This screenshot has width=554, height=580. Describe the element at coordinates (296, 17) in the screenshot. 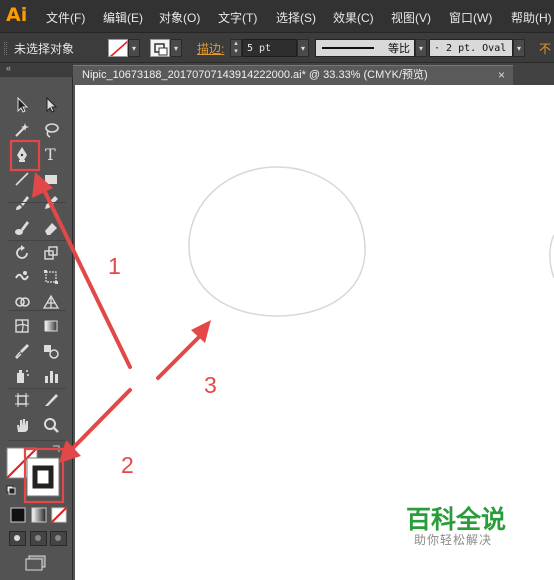

I see `menu-select: 选择(S)` at that location.